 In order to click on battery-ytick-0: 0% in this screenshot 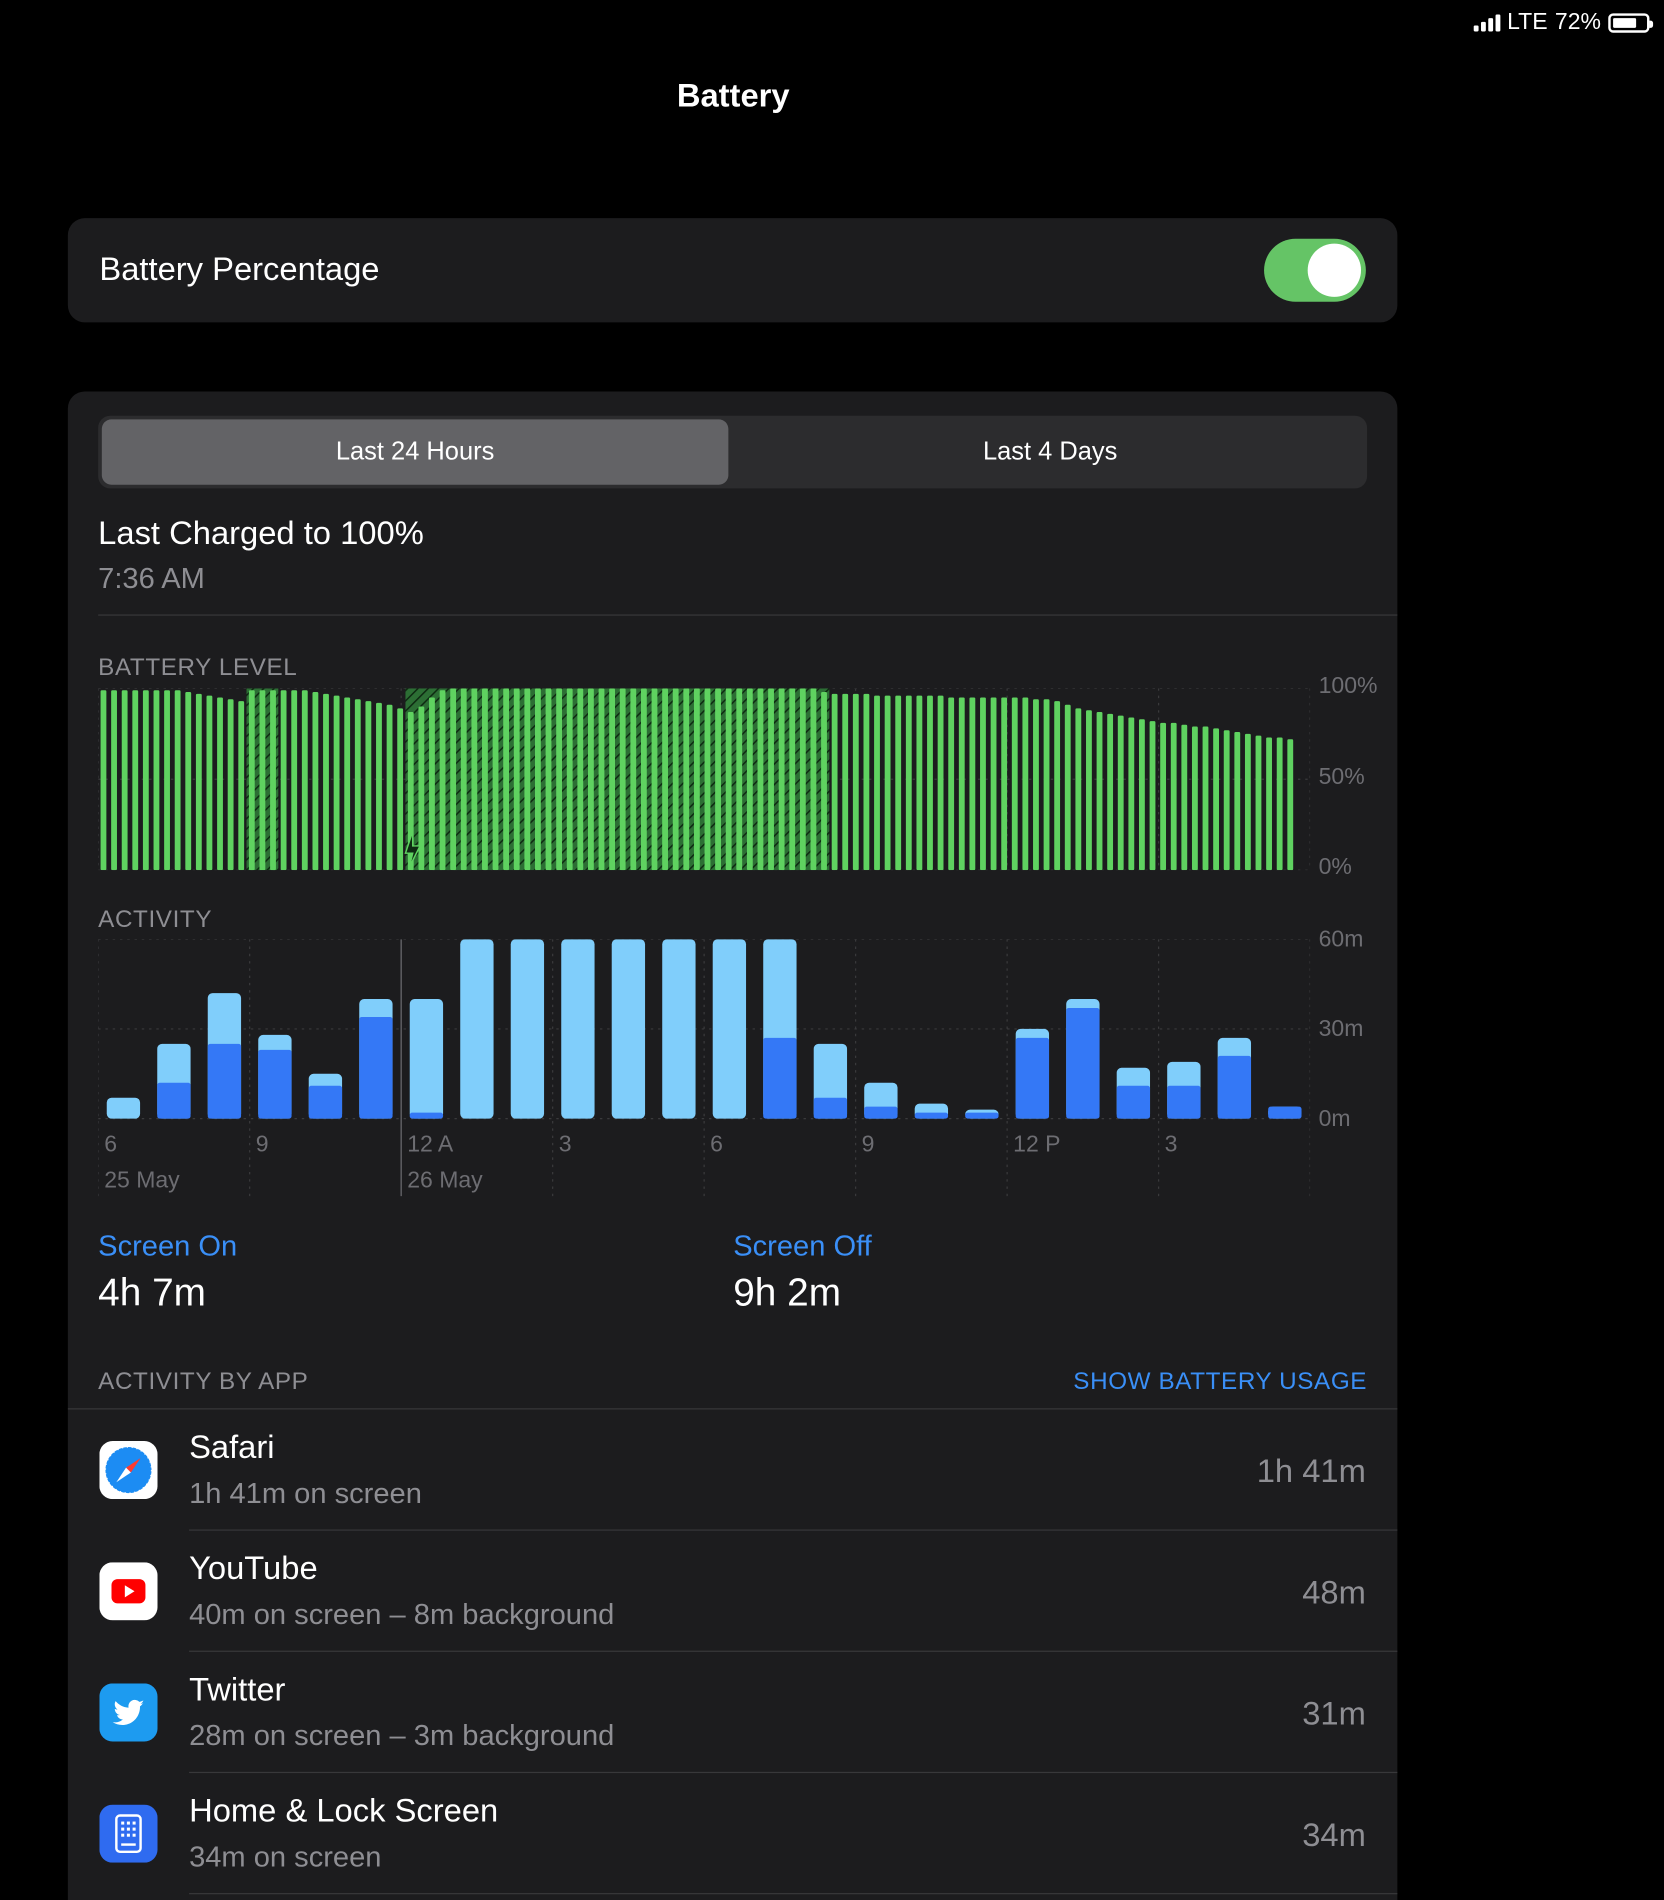, I will do `click(1335, 867)`.